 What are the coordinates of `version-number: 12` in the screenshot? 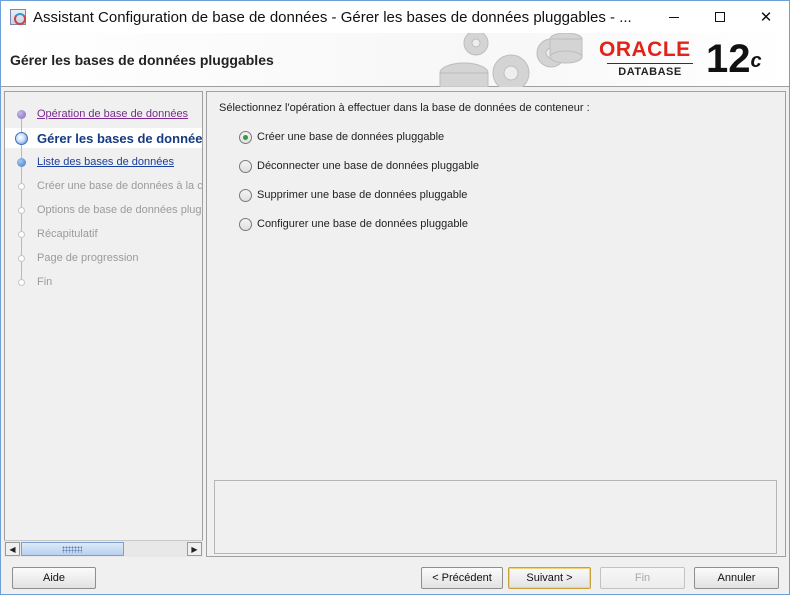 It's located at (728, 59).